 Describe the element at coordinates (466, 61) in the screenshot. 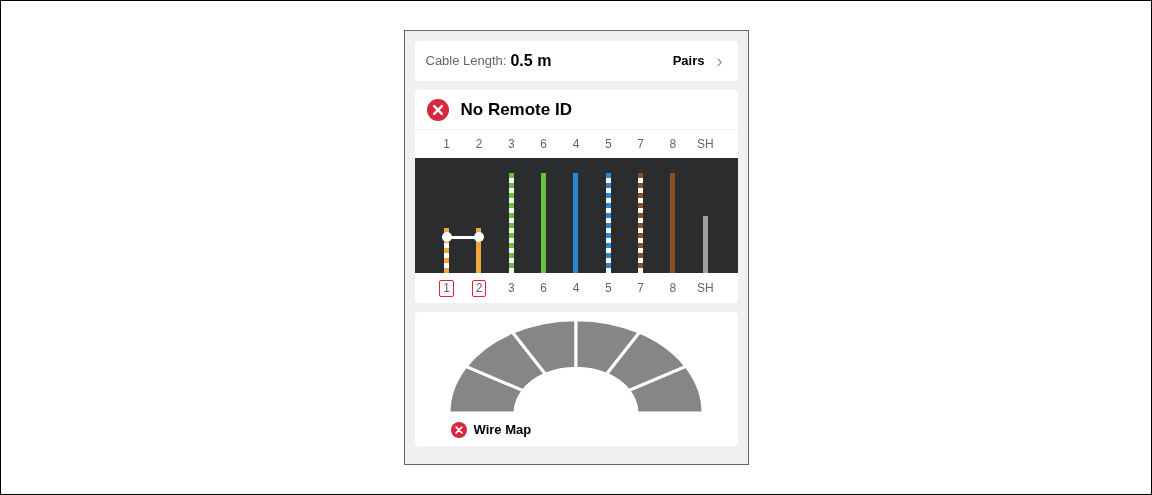

I see `cable-length-label: Cable Length:` at that location.